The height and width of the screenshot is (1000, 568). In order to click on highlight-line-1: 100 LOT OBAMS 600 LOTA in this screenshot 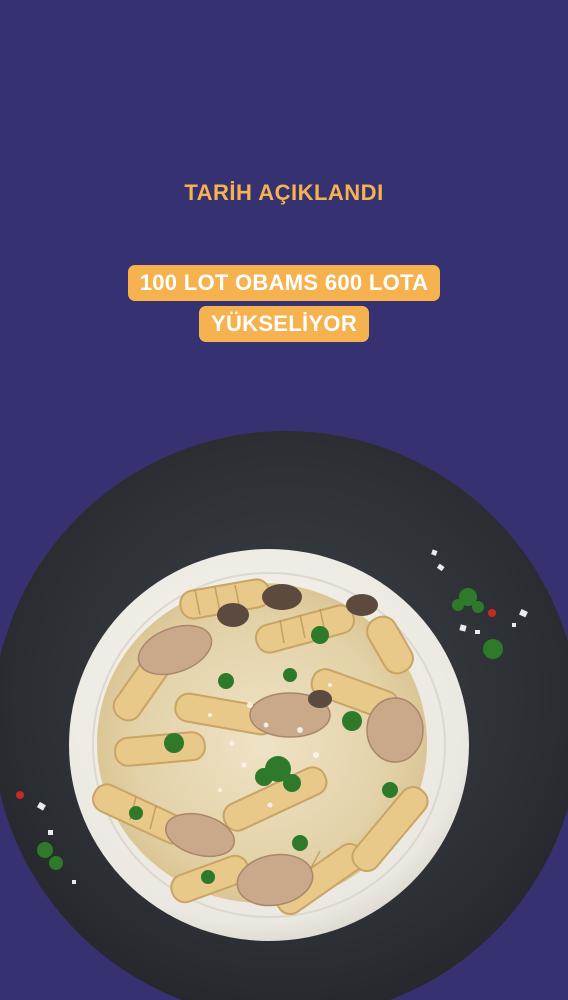, I will do `click(284, 283)`.